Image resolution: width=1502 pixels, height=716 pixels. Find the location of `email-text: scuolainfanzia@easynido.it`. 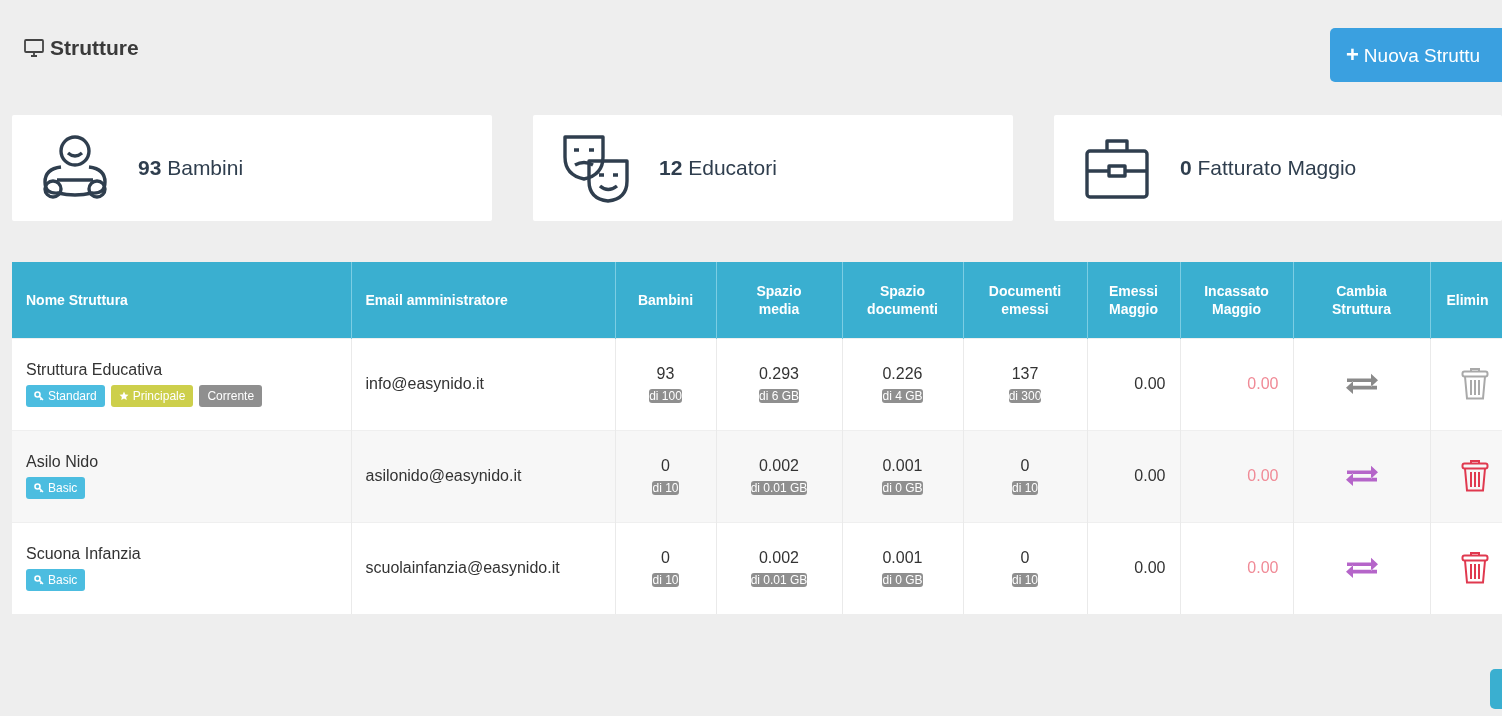

email-text: scuolainfanzia@easynido.it is located at coordinates (462, 568).